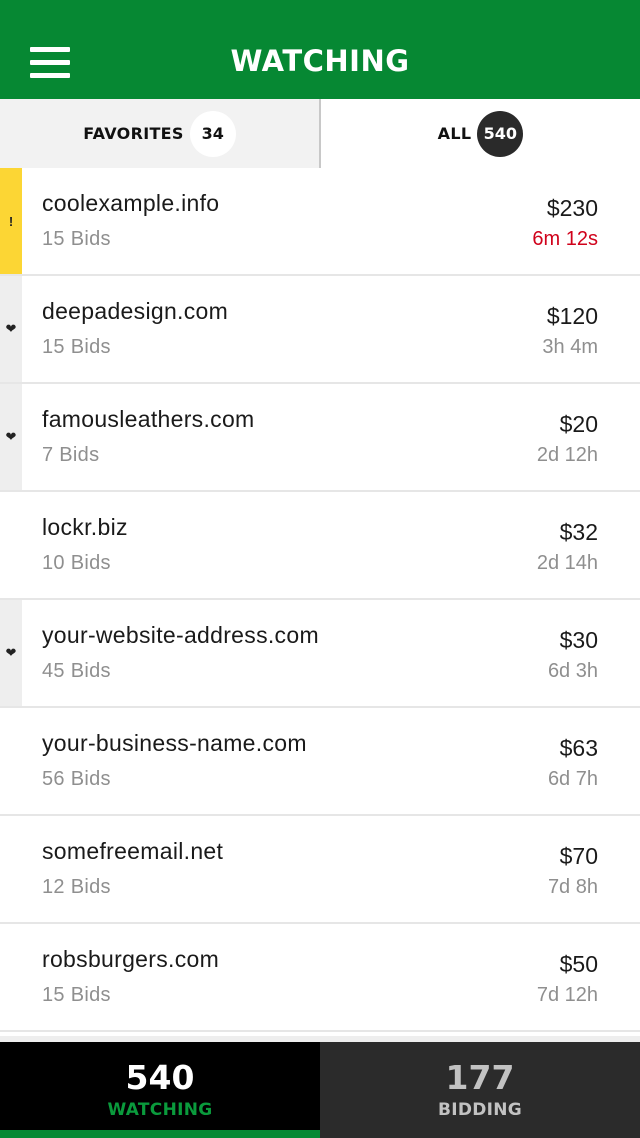 This screenshot has height=1138, width=640. I want to click on footer-tab-watching: 540 WATCHING, so click(160, 1090).